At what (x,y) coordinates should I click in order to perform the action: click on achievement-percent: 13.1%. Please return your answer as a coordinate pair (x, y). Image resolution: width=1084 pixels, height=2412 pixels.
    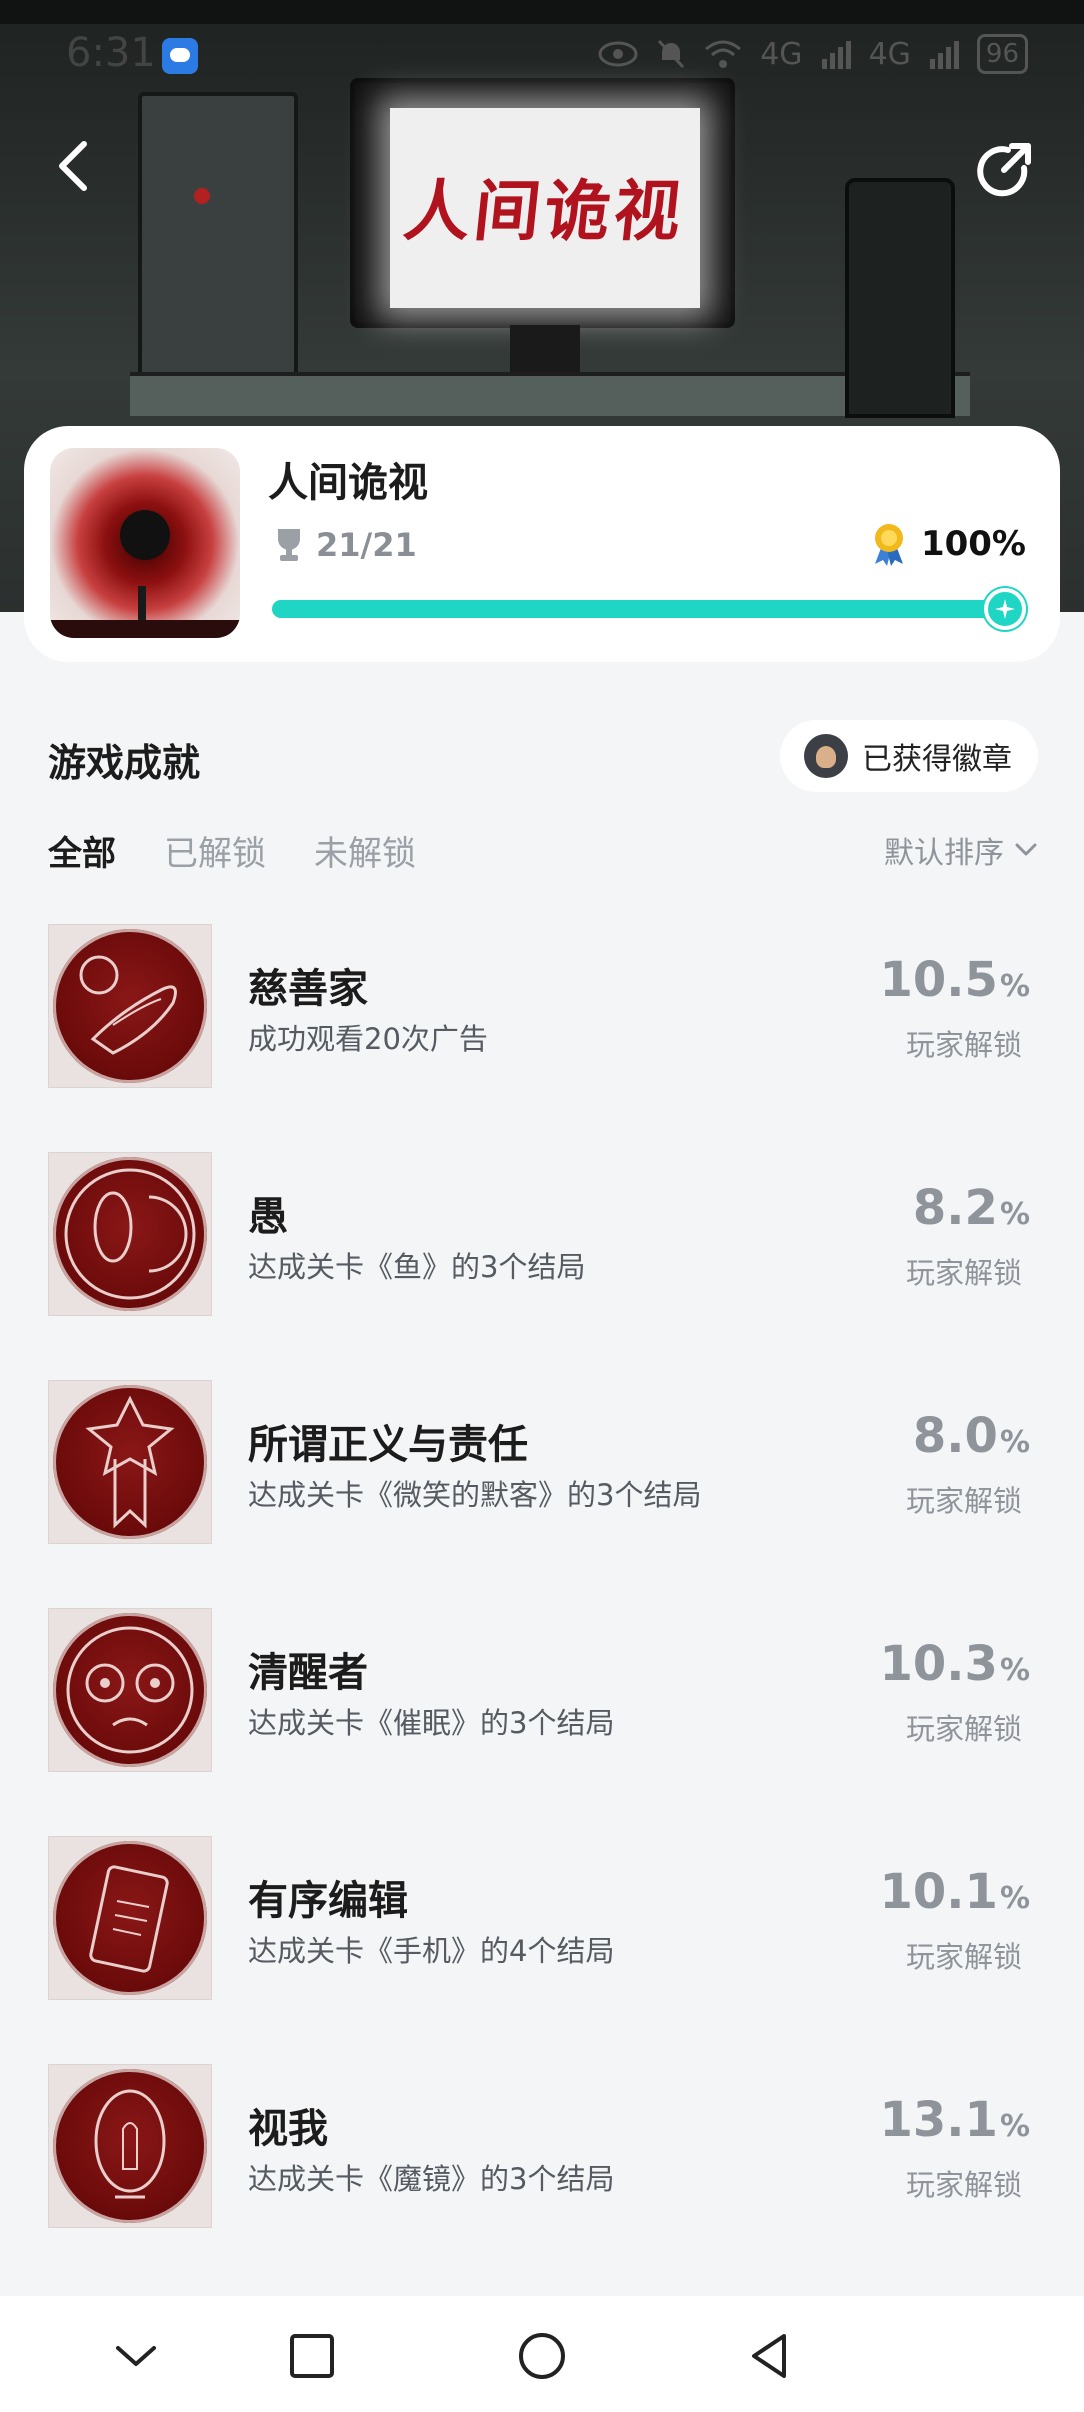
    Looking at the image, I should click on (955, 2120).